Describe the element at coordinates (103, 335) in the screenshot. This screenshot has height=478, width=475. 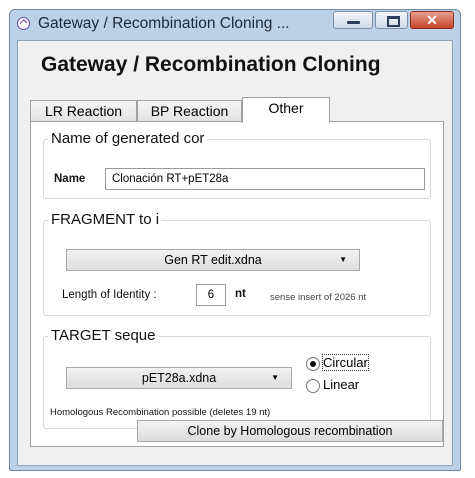
I see `target-group-legend: TARGET seque` at that location.